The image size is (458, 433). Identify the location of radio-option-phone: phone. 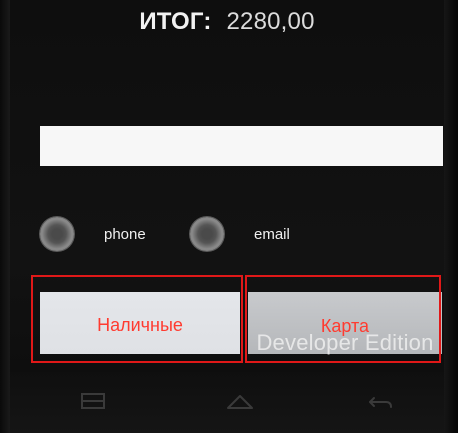
(93, 234).